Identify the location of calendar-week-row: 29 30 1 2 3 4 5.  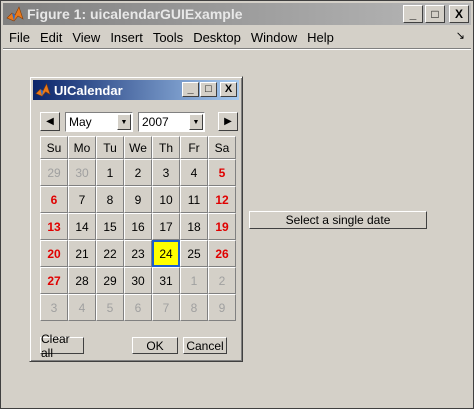
(138, 172).